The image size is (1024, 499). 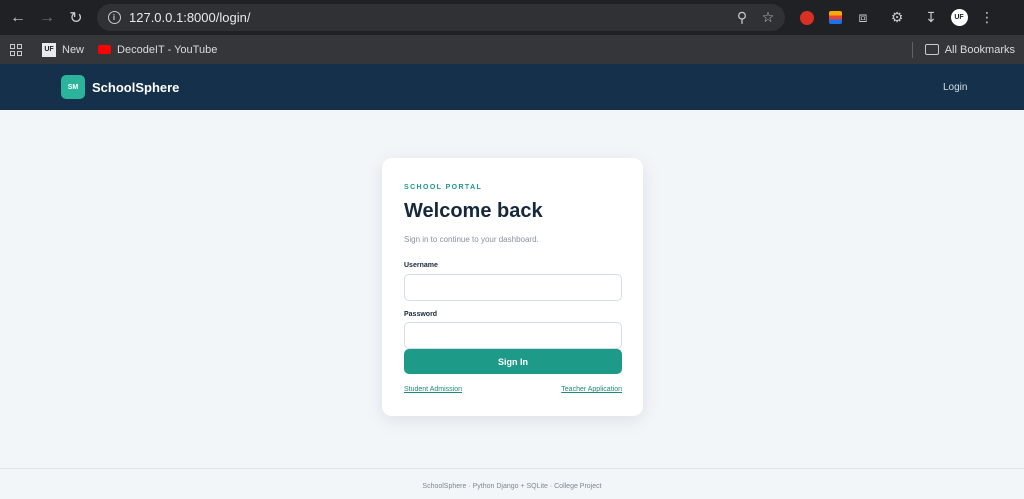 What do you see at coordinates (429, 17) in the screenshot?
I see `url-text: 127.0.0.1:8000/login/` at bounding box center [429, 17].